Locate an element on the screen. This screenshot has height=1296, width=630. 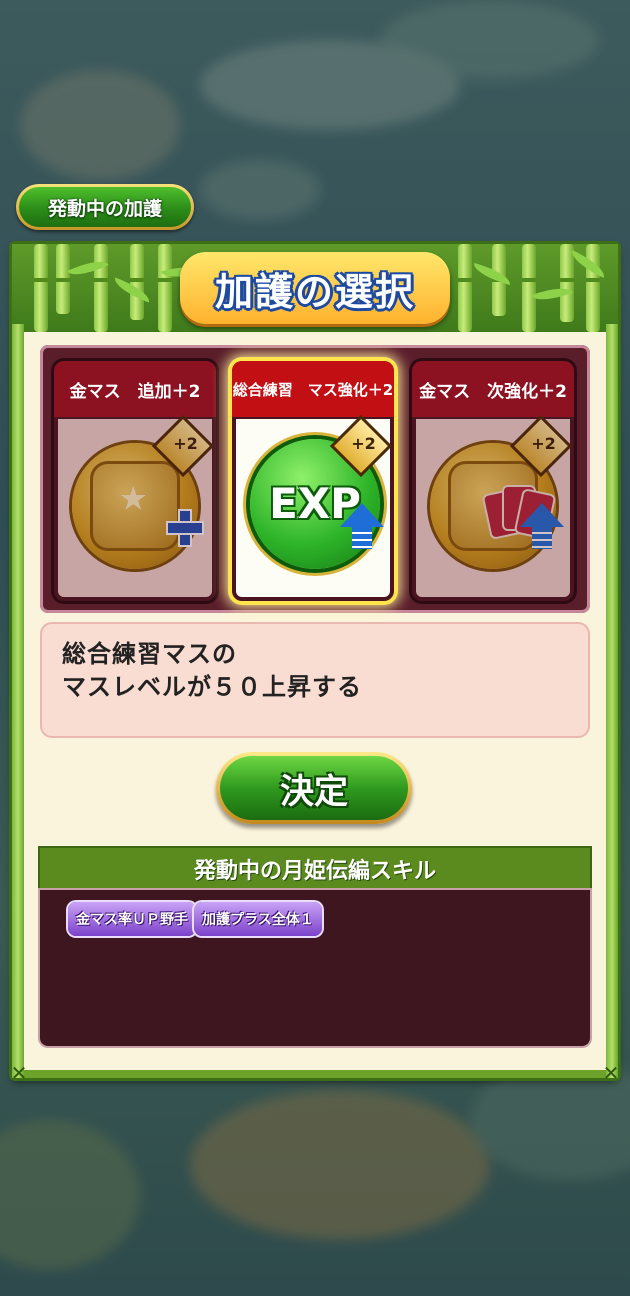
blessing-card-practice-enhance: 総合練習 マス強化＋2 EXP +2 is located at coordinates (313, 481).